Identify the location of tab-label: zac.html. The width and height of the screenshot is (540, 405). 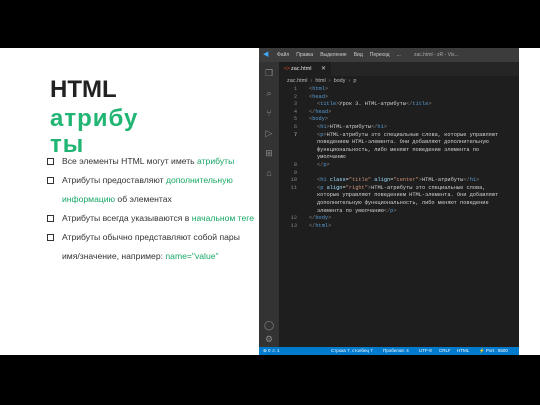
(301, 69).